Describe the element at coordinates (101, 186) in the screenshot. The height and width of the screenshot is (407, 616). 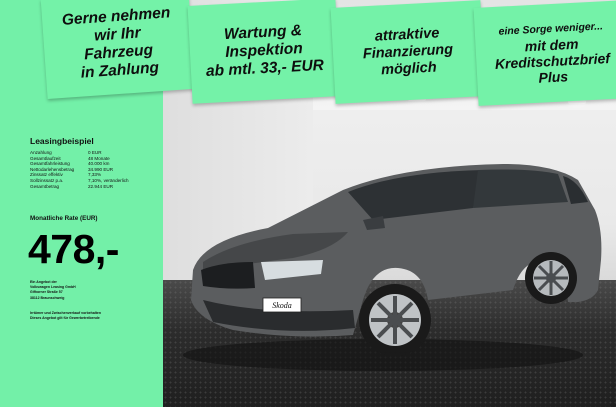
I see `lease-value: 22.944 EUR` at that location.